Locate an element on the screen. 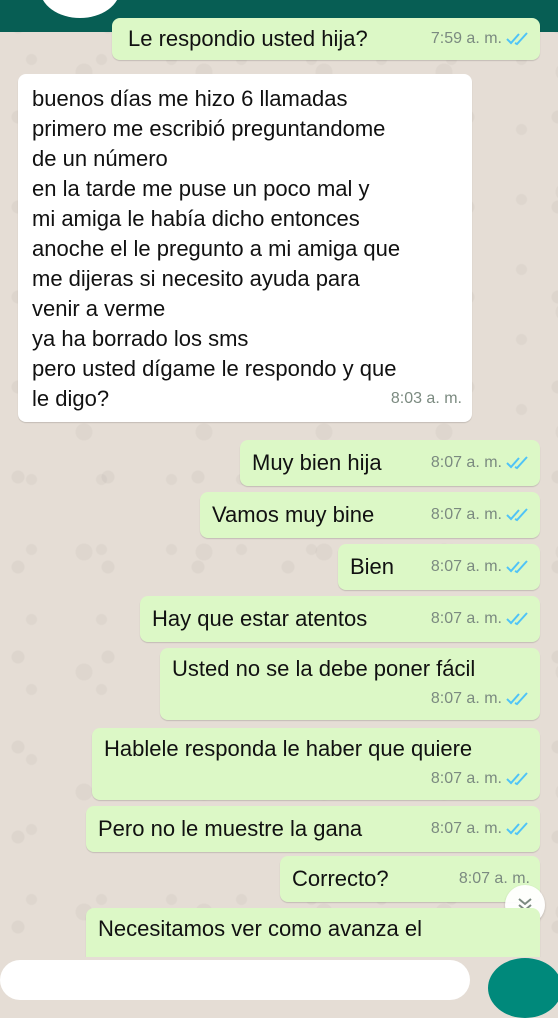  message-text: Correcto? is located at coordinates (340, 878).